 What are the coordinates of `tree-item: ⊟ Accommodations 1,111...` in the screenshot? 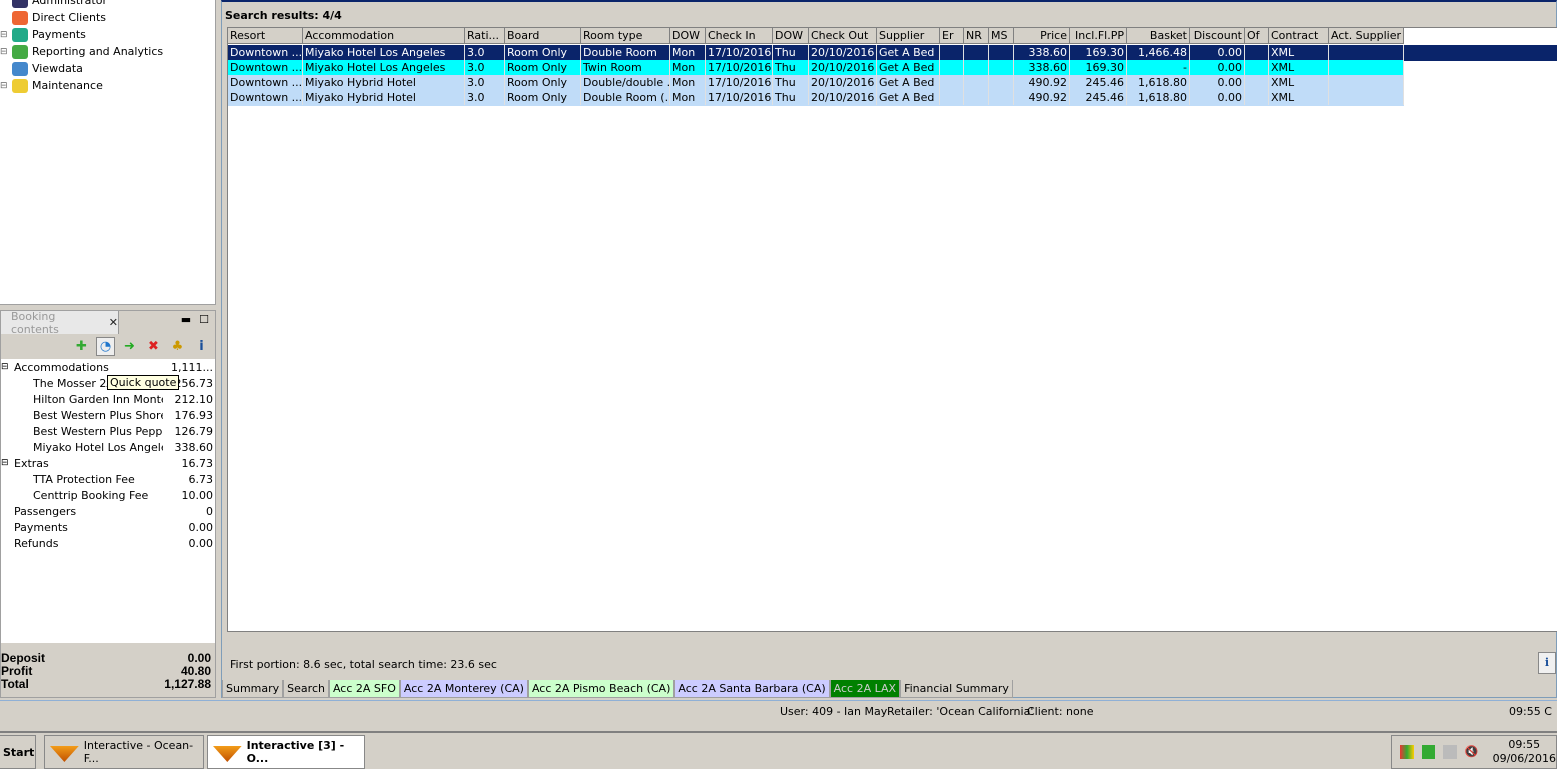 It's located at (107, 367).